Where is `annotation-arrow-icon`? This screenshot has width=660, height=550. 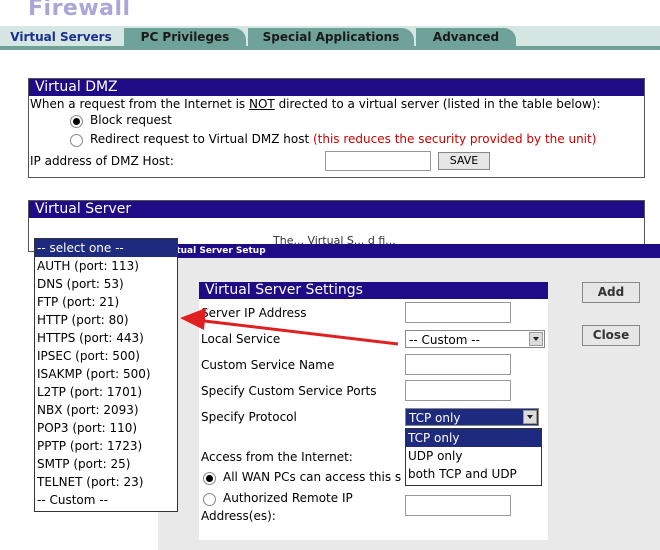 annotation-arrow-icon is located at coordinates (289, 327).